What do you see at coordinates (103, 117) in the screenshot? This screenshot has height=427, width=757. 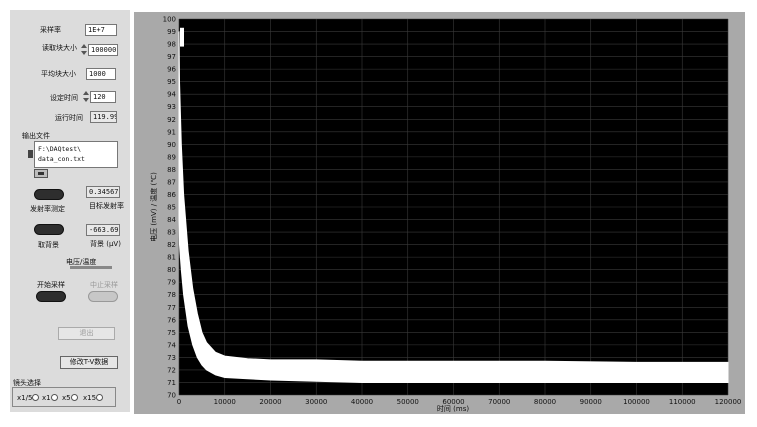 I see `run-time-indicator: 119.99` at bounding box center [103, 117].